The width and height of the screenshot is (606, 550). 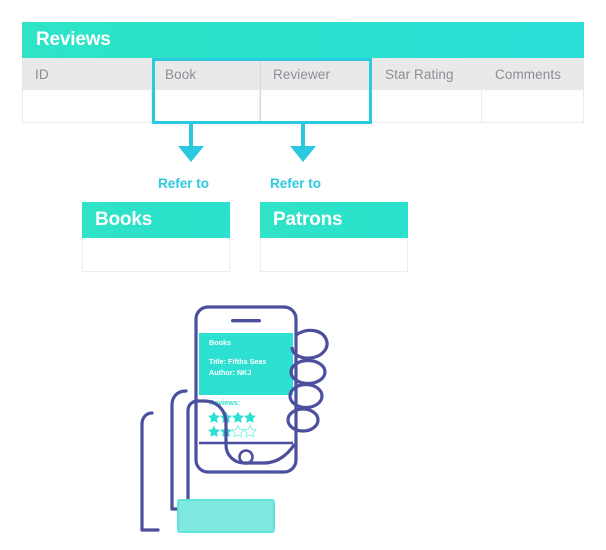 I want to click on base-platform, so click(x=226, y=516).